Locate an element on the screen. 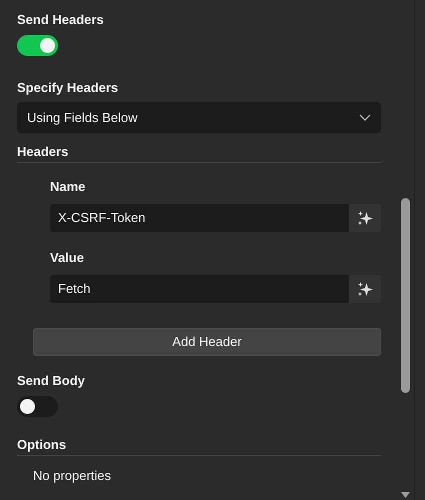 The image size is (425, 500). empty-message: No properties is located at coordinates (72, 476).